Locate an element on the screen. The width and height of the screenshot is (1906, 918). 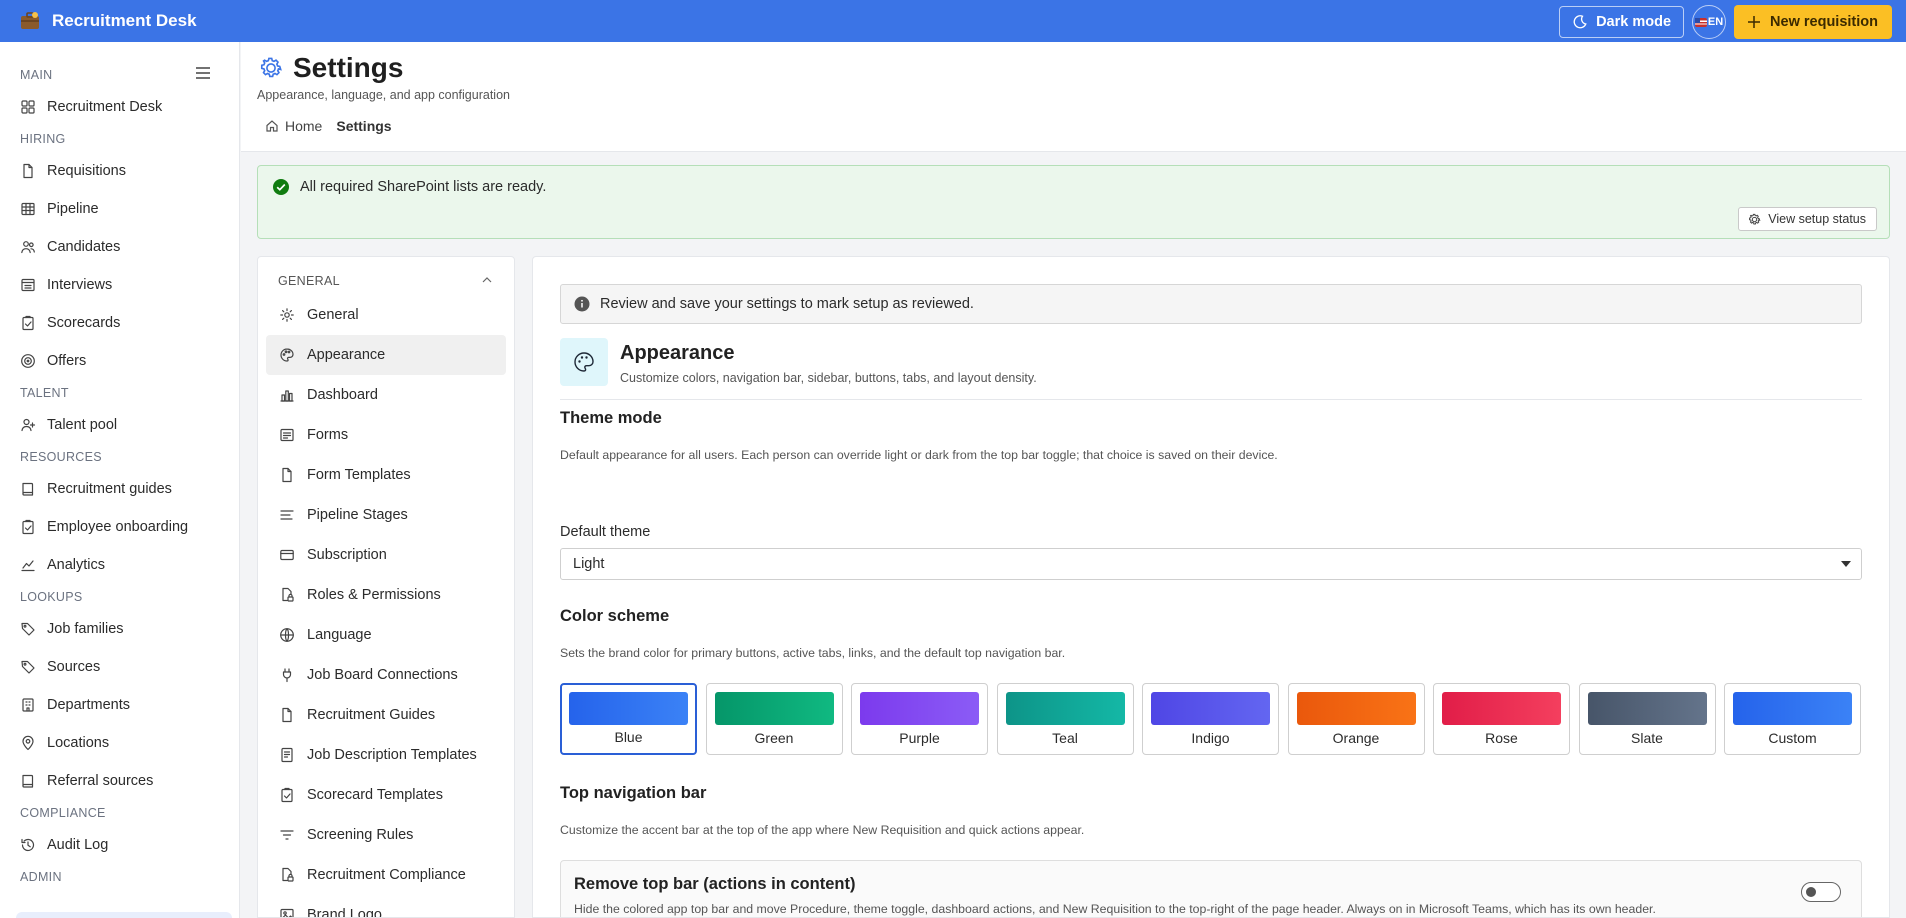
settings-nav-job-description-templates: Job Description Templates is located at coordinates (386, 755).